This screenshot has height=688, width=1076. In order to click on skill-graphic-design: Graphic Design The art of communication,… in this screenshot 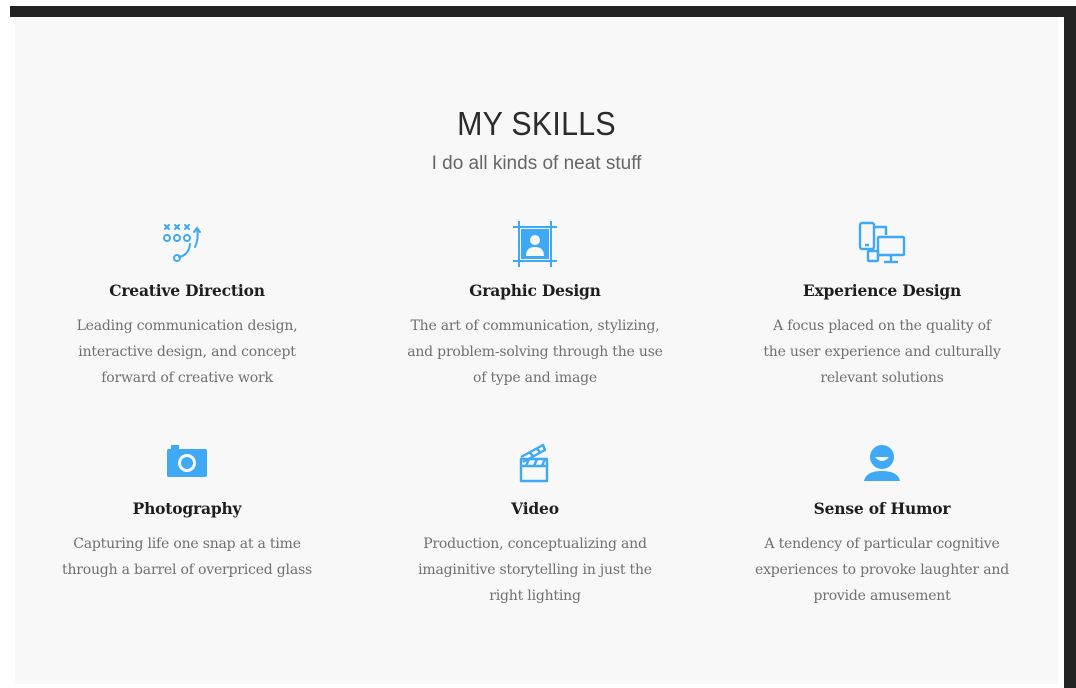, I will do `click(535, 304)`.